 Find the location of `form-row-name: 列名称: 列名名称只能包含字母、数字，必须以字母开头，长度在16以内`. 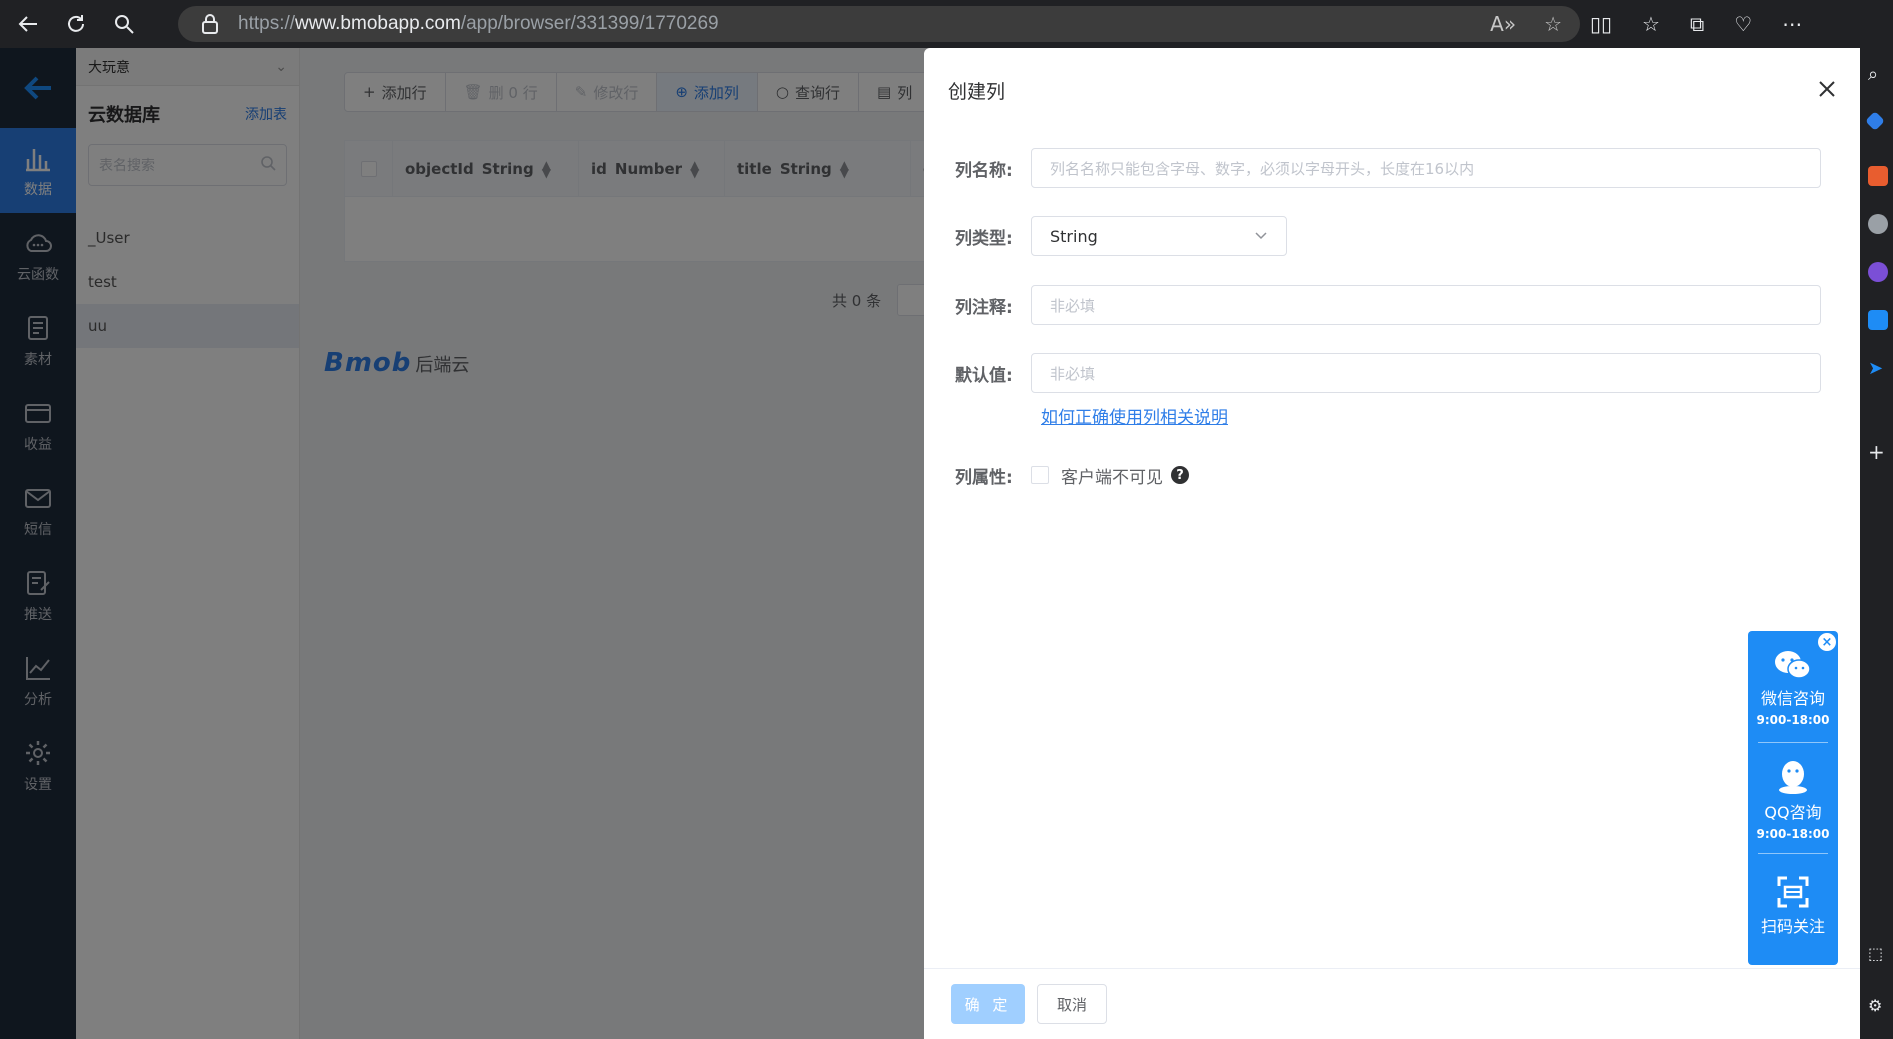

form-row-name: 列名称: 列名名称只能包含字母、数字，必须以字母开头，长度在16以内 is located at coordinates (1388, 168).